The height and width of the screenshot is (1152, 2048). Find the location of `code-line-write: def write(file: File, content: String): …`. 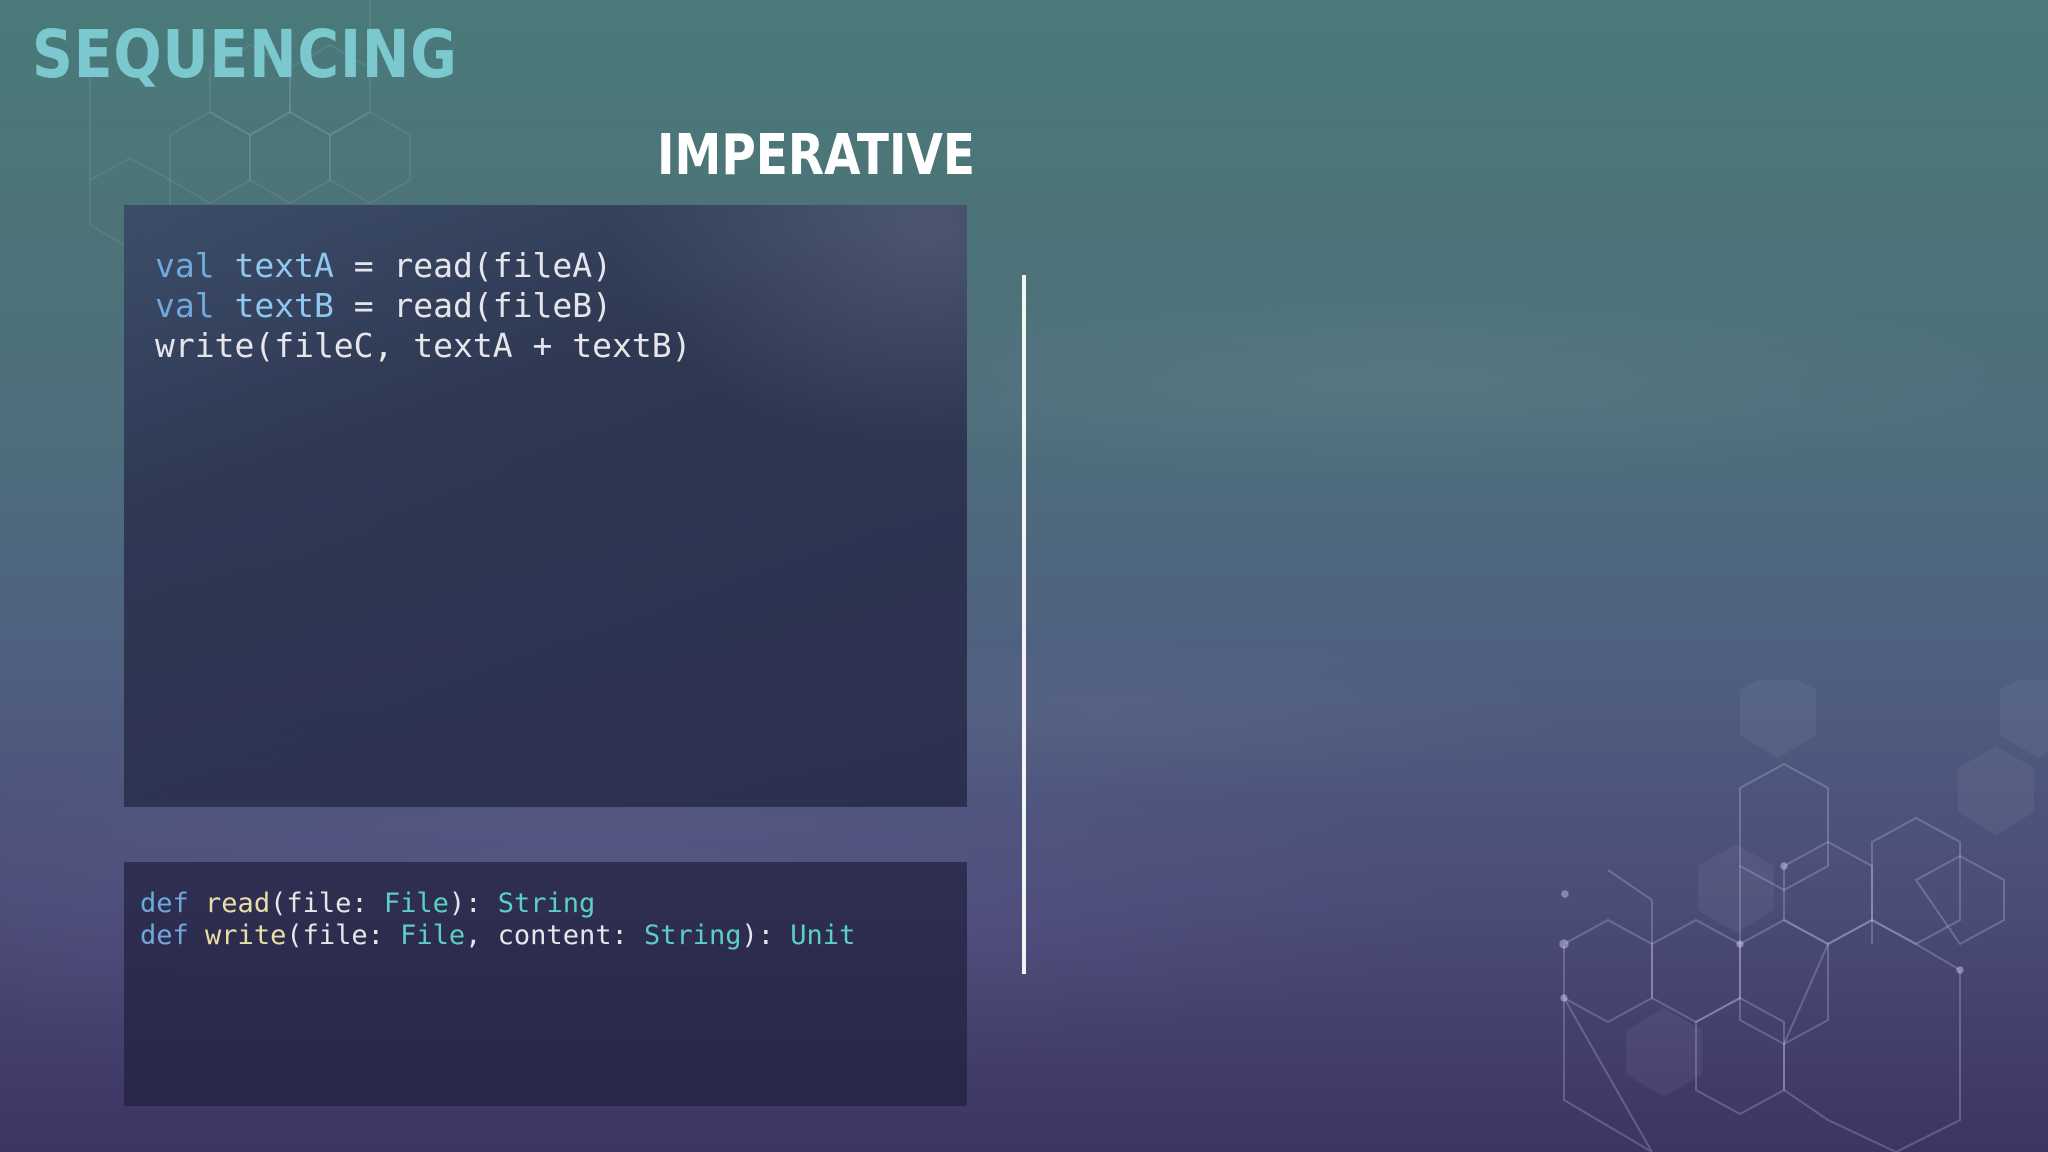

code-line-write: def write(file: File, content: String): … is located at coordinates (497, 935).